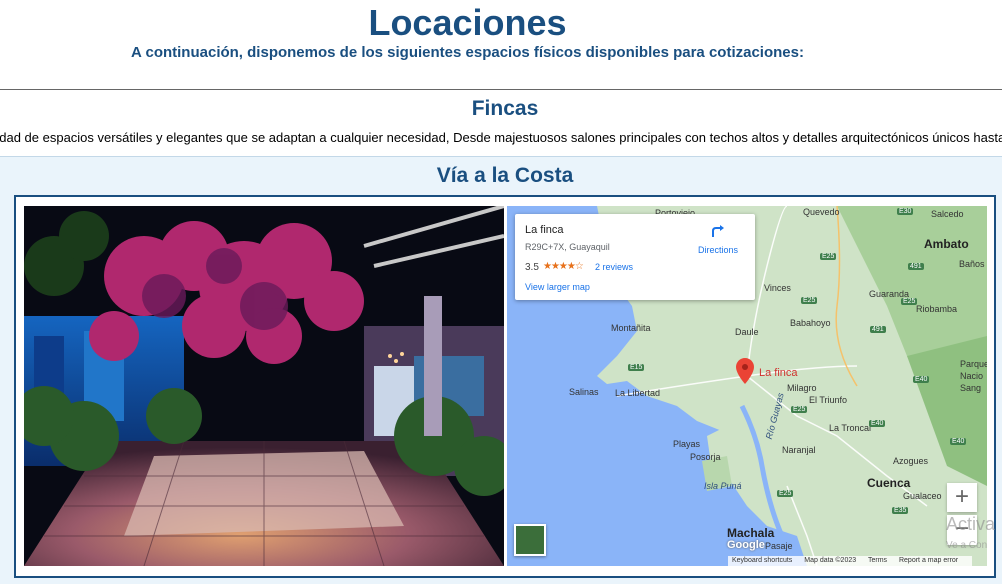 This screenshot has height=584, width=1002. What do you see at coordinates (501, 89) in the screenshot?
I see `section-divider` at bounding box center [501, 89].